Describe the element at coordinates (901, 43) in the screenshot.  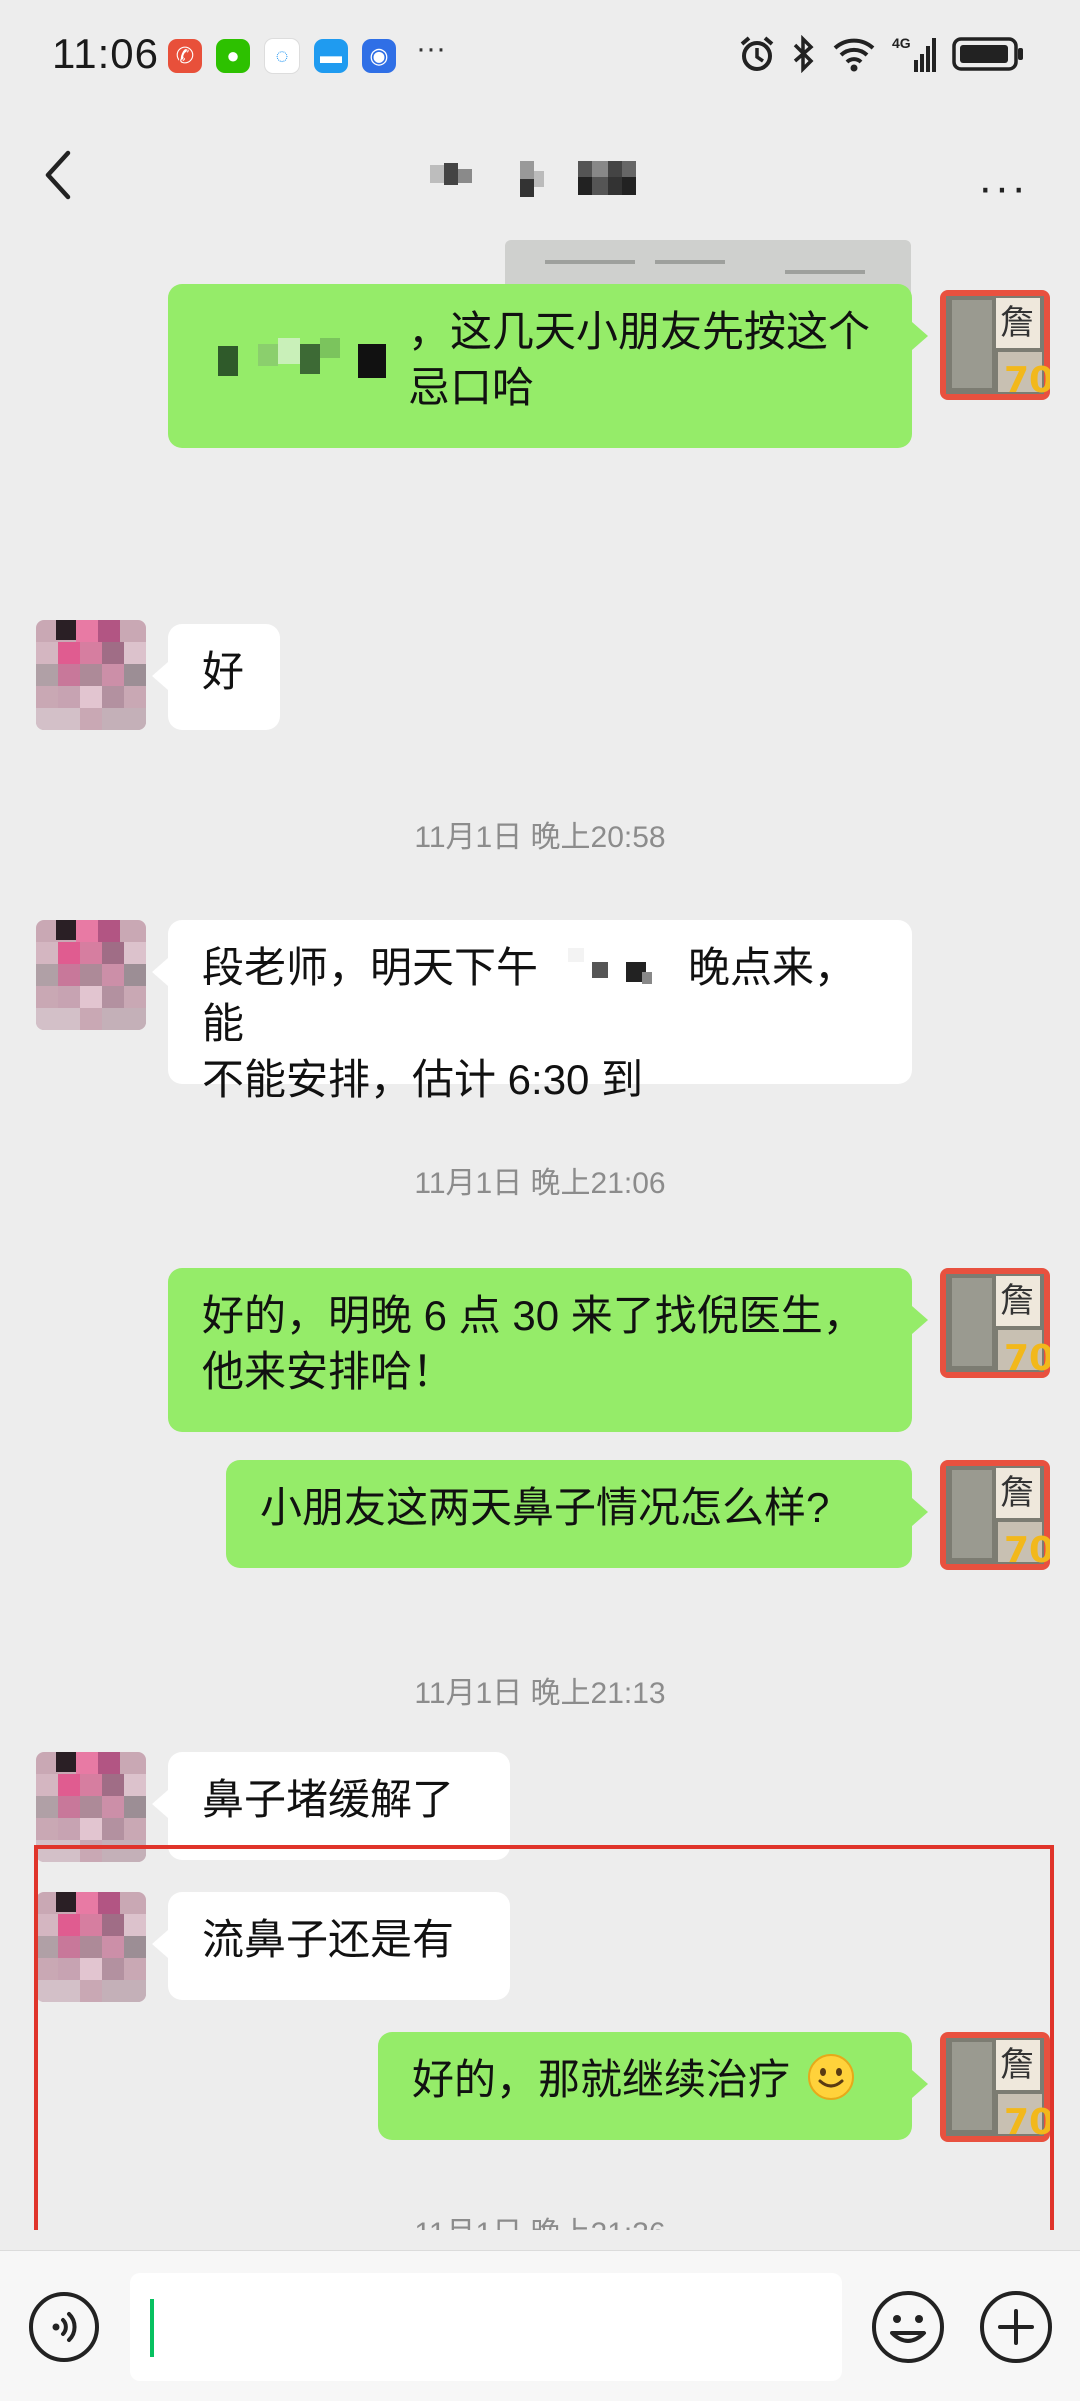
I see `svg-text: 4G` at that location.